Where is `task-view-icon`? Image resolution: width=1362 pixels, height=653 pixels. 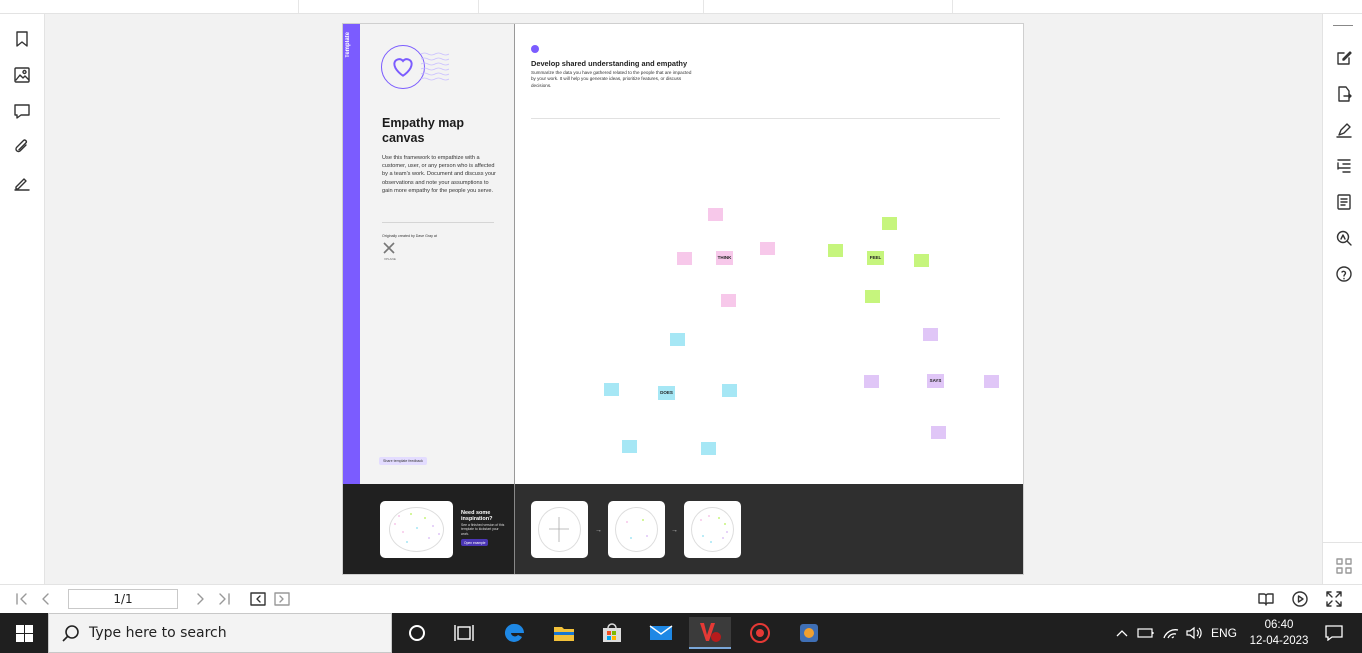
task-view-icon is located at coordinates (464, 633).